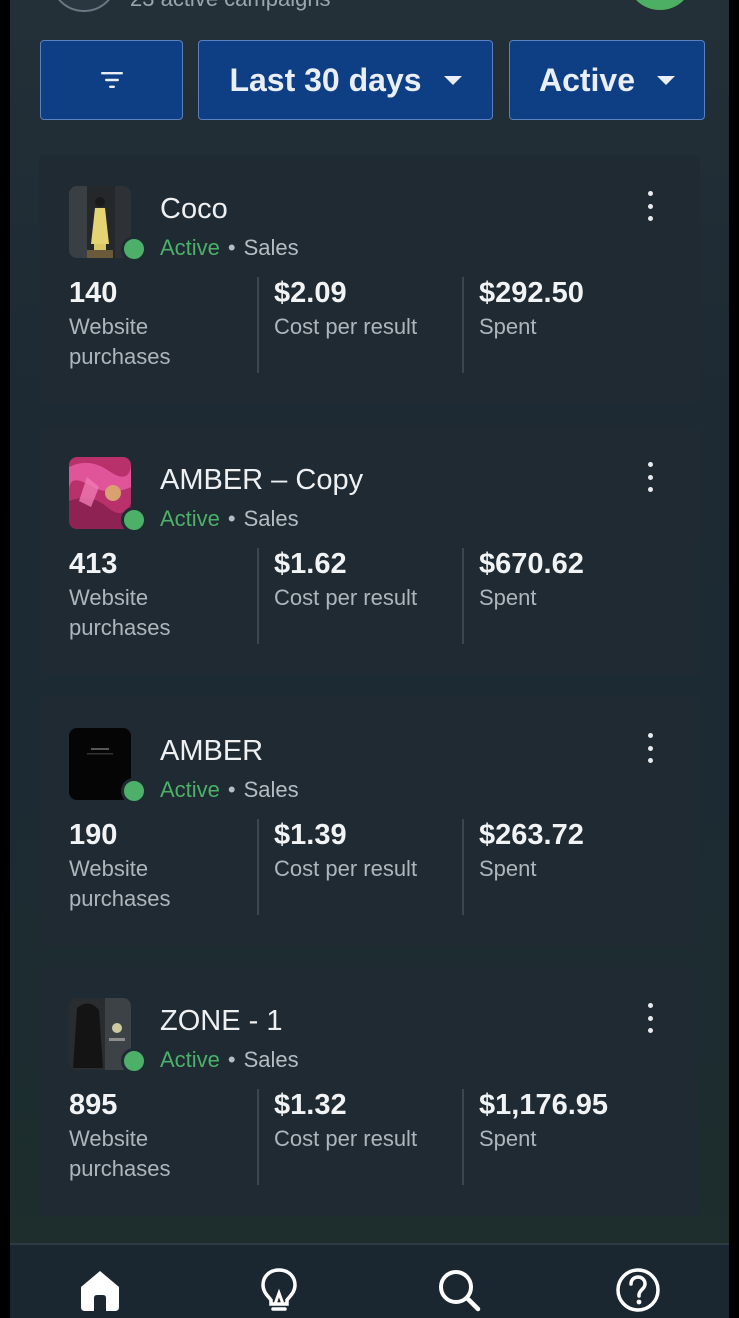 The width and height of the screenshot is (739, 1318). I want to click on results-value: 140, so click(93, 293).